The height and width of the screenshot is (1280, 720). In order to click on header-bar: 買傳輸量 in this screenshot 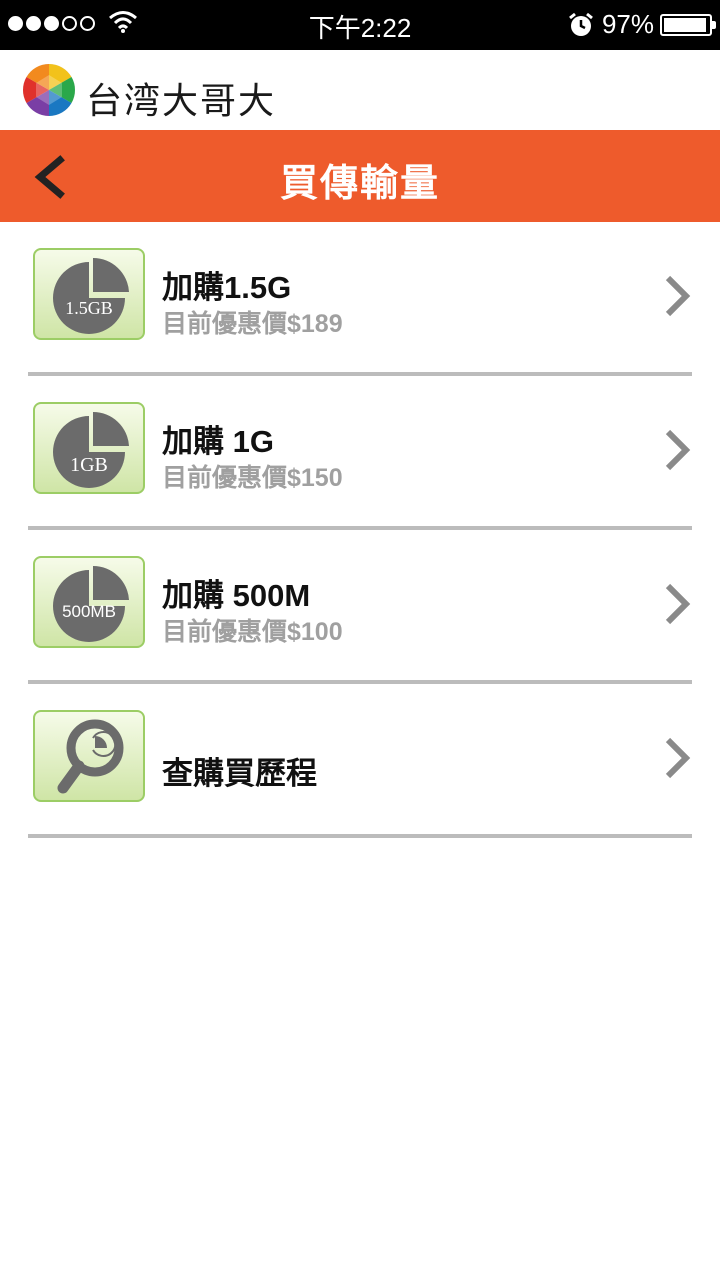, I will do `click(360, 176)`.